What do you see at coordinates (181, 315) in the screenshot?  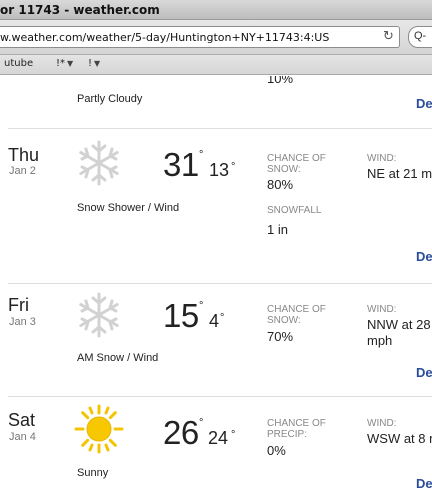 I see `high-temp: 15` at bounding box center [181, 315].